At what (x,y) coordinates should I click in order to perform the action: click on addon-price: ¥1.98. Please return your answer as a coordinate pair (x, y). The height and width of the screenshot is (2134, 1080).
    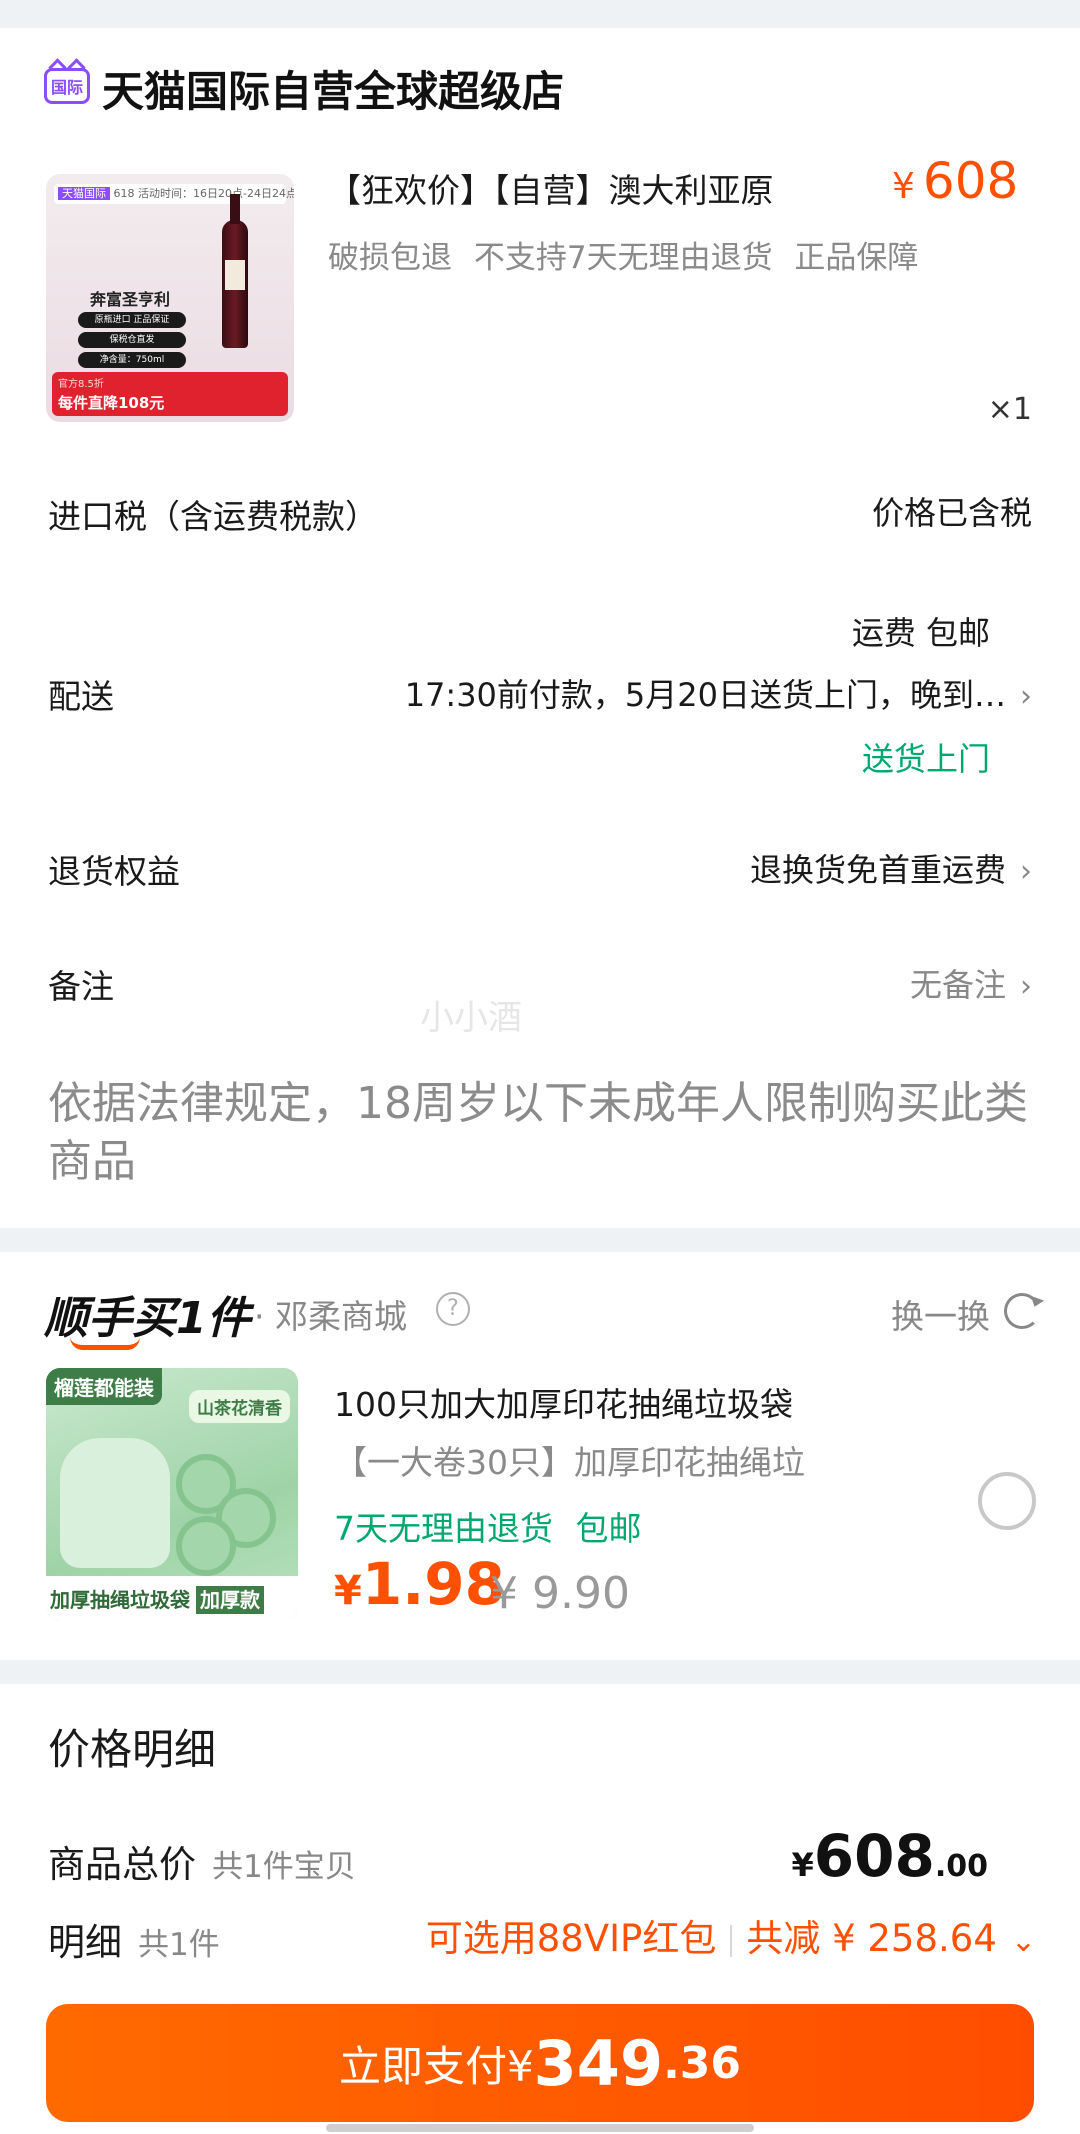
    Looking at the image, I should click on (419, 1584).